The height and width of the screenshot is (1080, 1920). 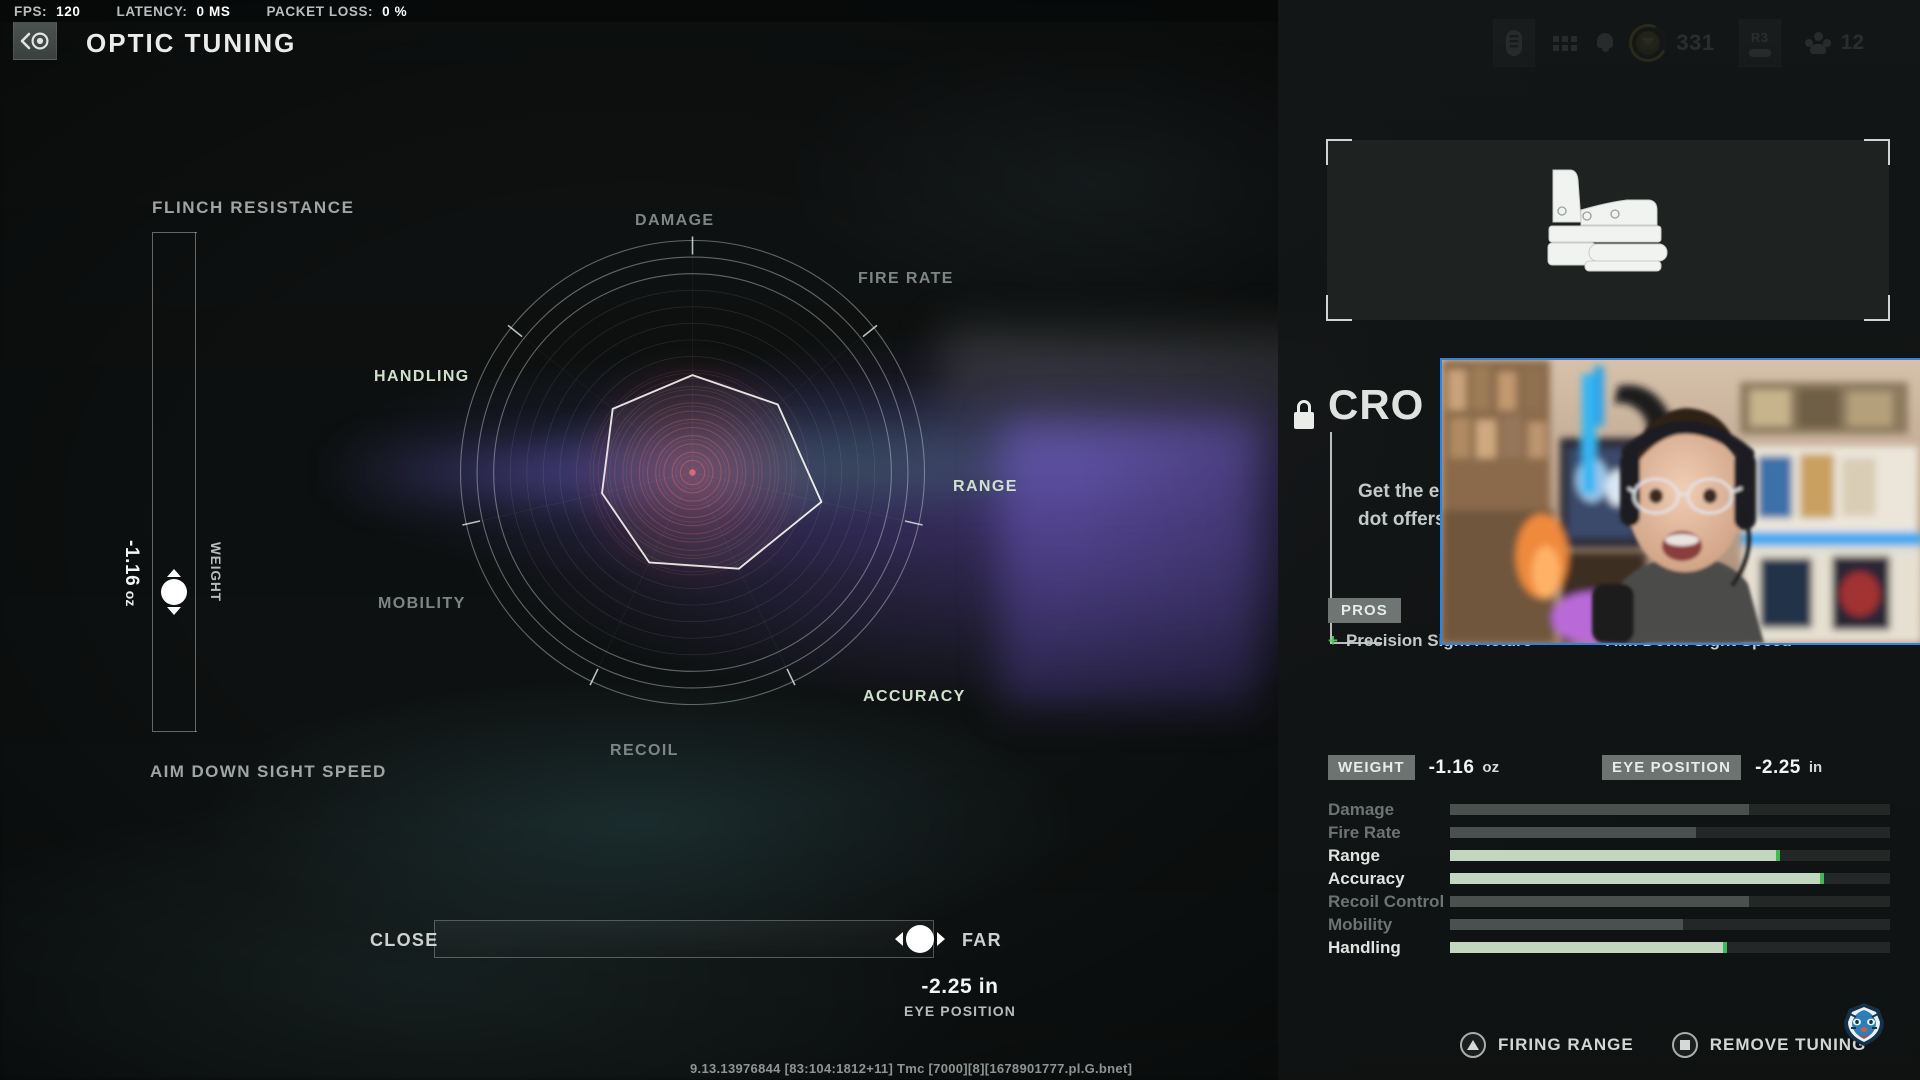 What do you see at coordinates (68, 11) in the screenshot?
I see `perf-fps-value: 120` at bounding box center [68, 11].